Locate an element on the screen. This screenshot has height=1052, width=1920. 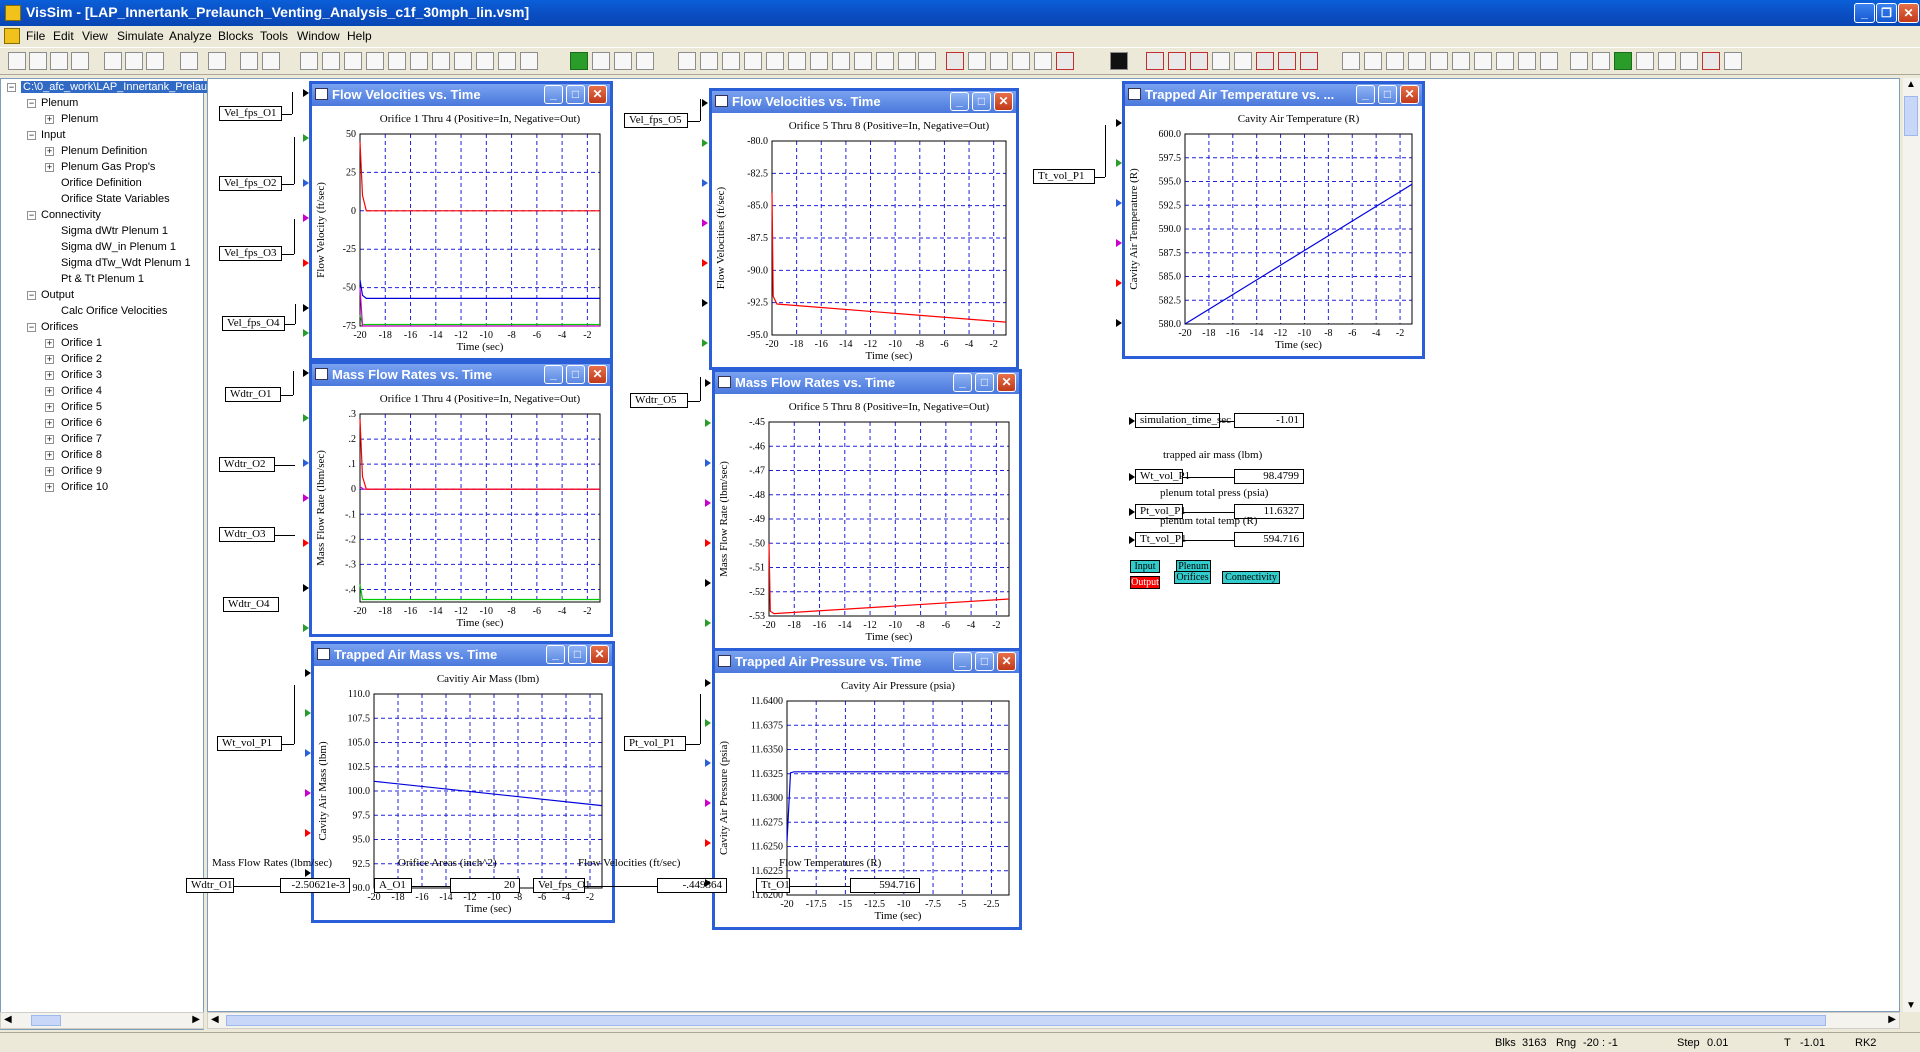
math-block-7-icon is located at coordinates (1287, 61).